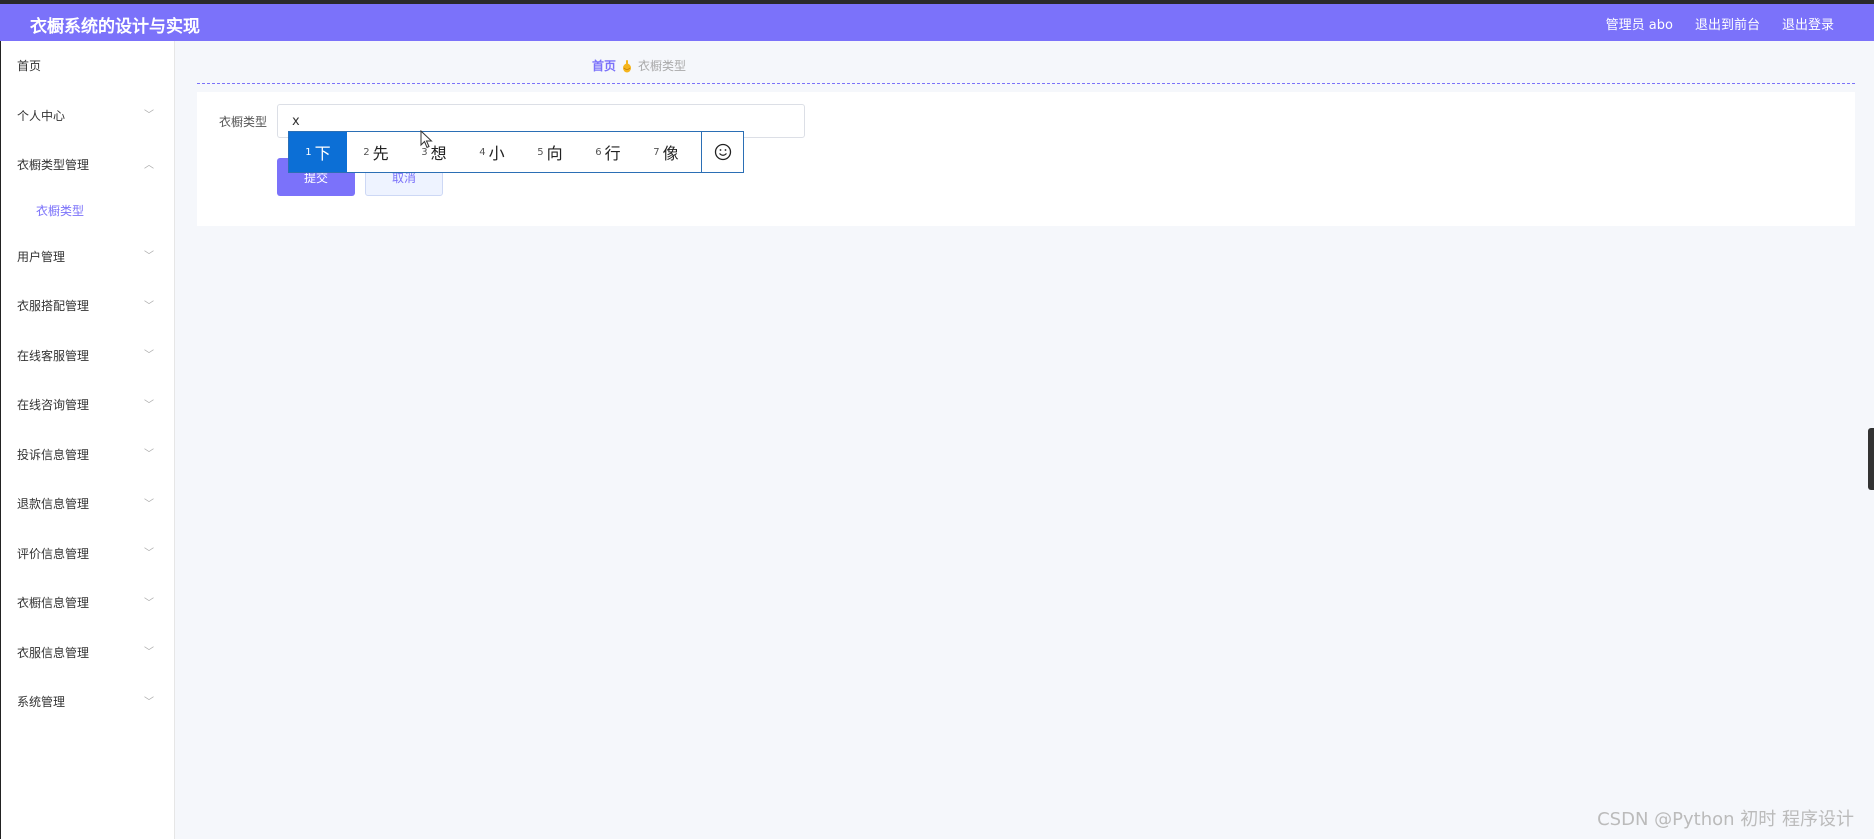 The width and height of the screenshot is (1874, 839). I want to click on admin-user-label: 管理员 abo, so click(1639, 23).